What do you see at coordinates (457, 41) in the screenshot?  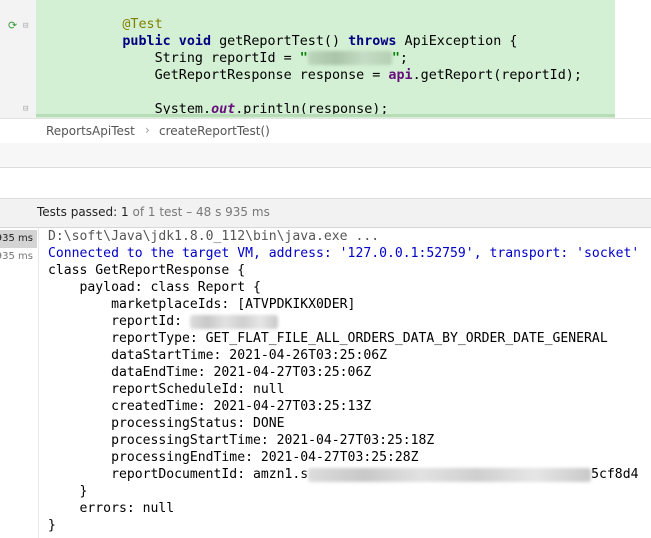 I see `exception-type: ApiException {` at bounding box center [457, 41].